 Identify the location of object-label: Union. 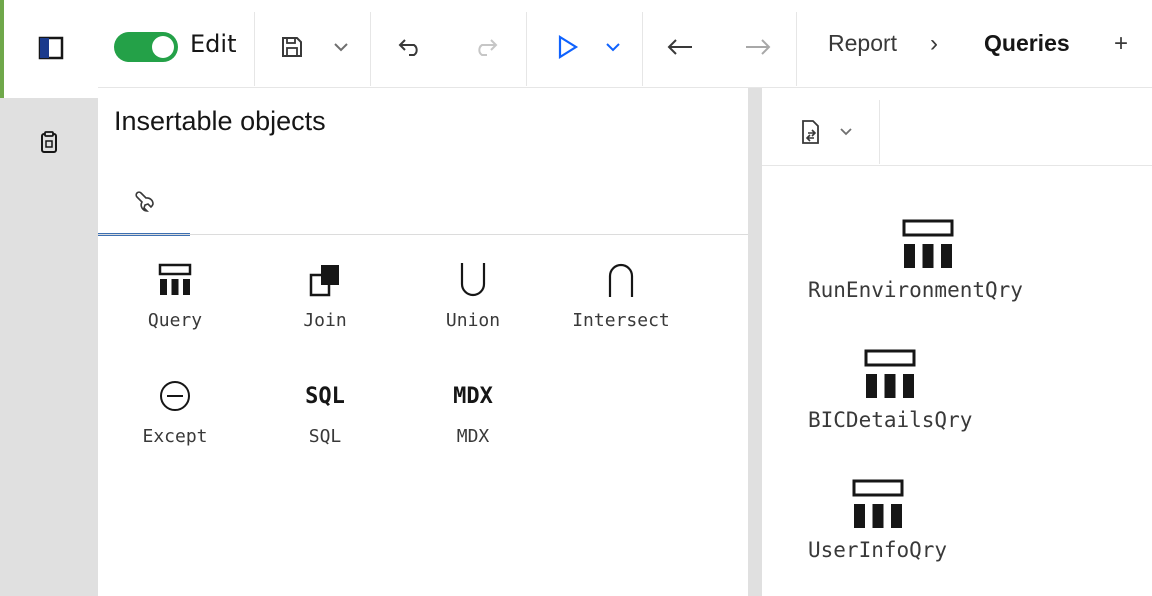
(473, 320).